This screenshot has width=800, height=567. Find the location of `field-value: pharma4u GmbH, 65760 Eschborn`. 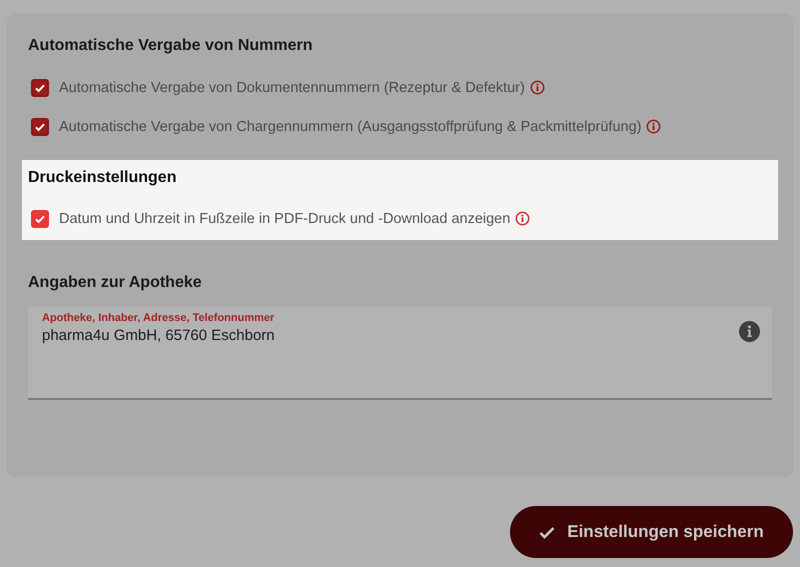

field-value: pharma4u GmbH, 65760 Eschborn is located at coordinates (158, 335).